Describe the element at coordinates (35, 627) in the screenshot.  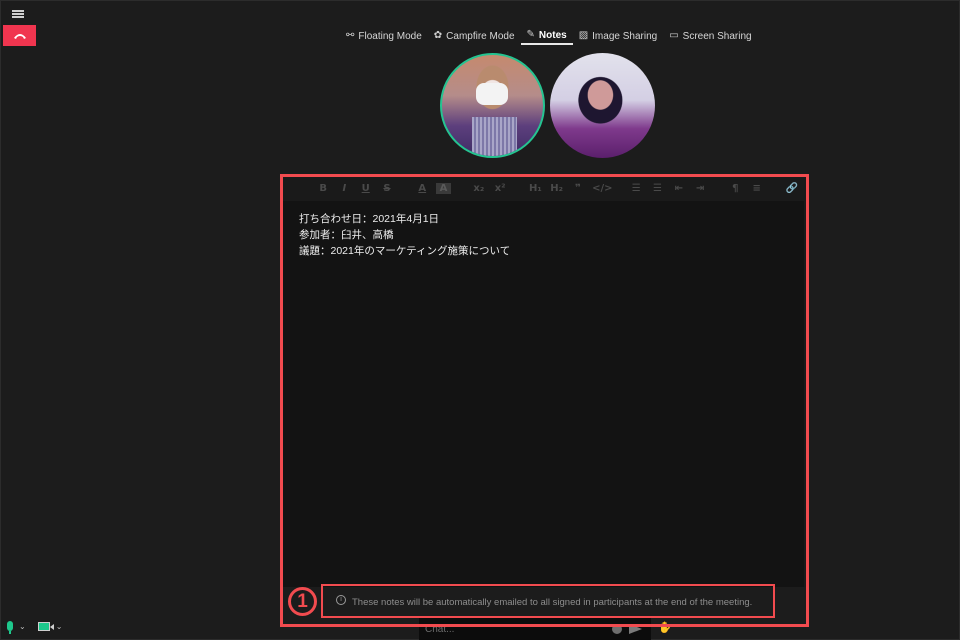
I see `av-controls: ⌄ ⌄` at that location.